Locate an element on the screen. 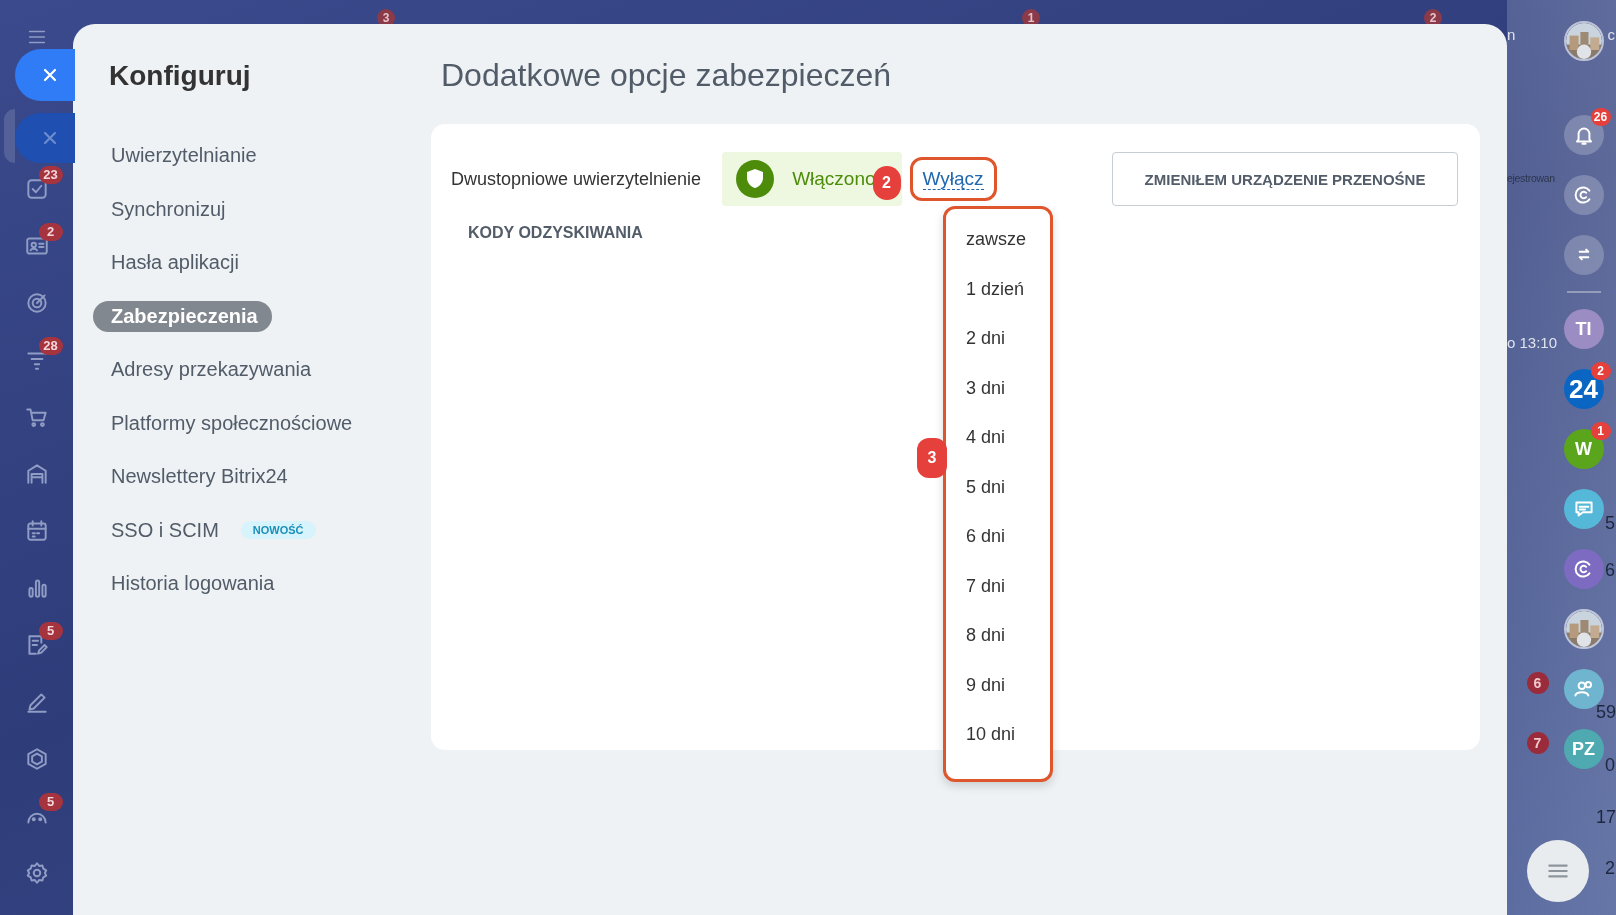 This screenshot has width=1616, height=915. menu-item: Adresy przekazywania is located at coordinates (209, 370).